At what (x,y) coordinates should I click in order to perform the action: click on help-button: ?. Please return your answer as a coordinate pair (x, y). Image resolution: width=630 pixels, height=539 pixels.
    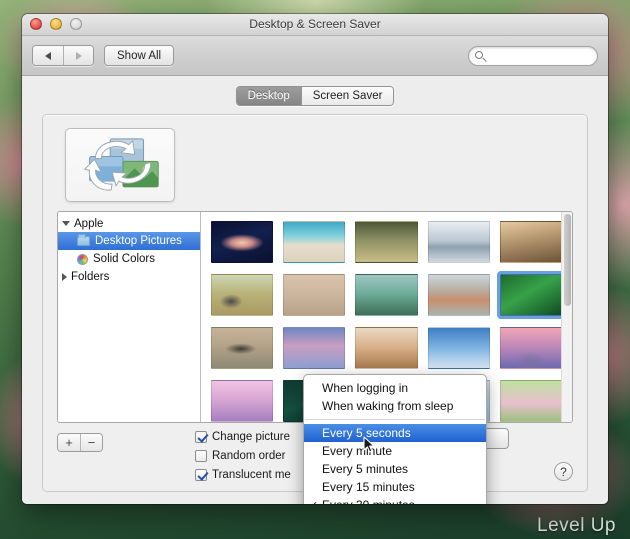
    Looking at the image, I should click on (563, 471).